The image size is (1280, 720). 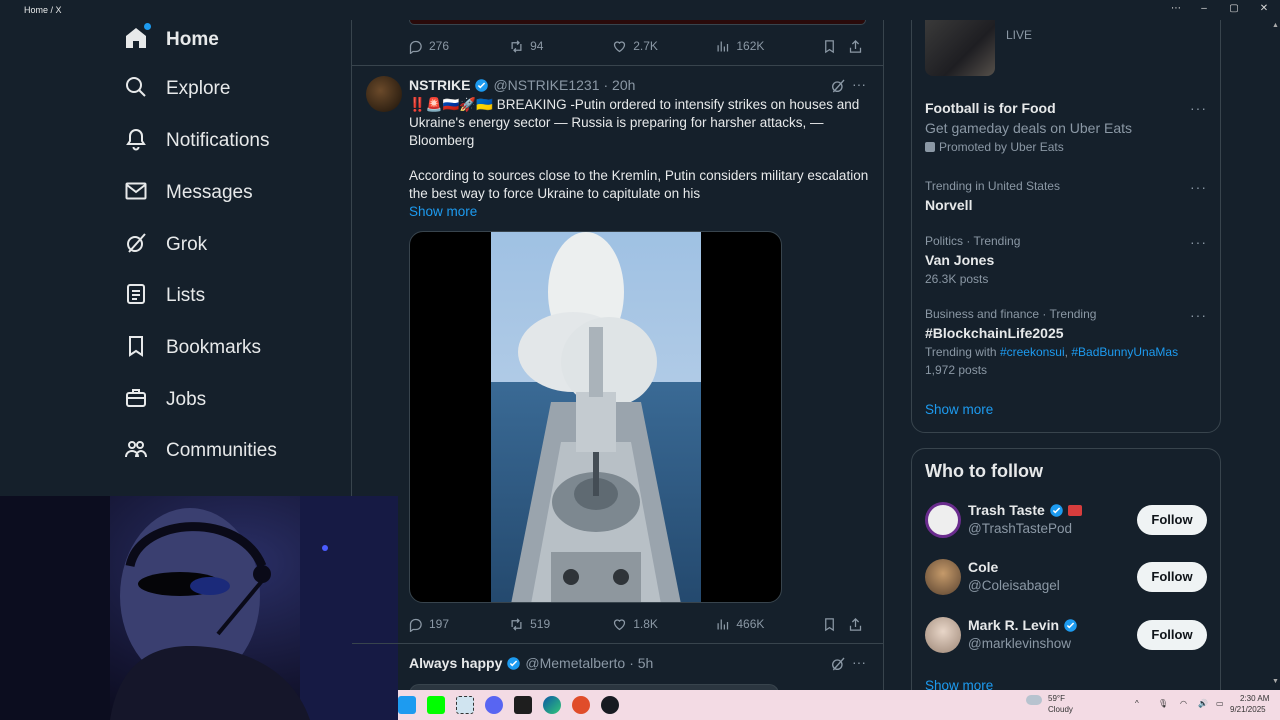 What do you see at coordinates (1254, 698) in the screenshot?
I see `clock-time: 2:30 AM` at bounding box center [1254, 698].